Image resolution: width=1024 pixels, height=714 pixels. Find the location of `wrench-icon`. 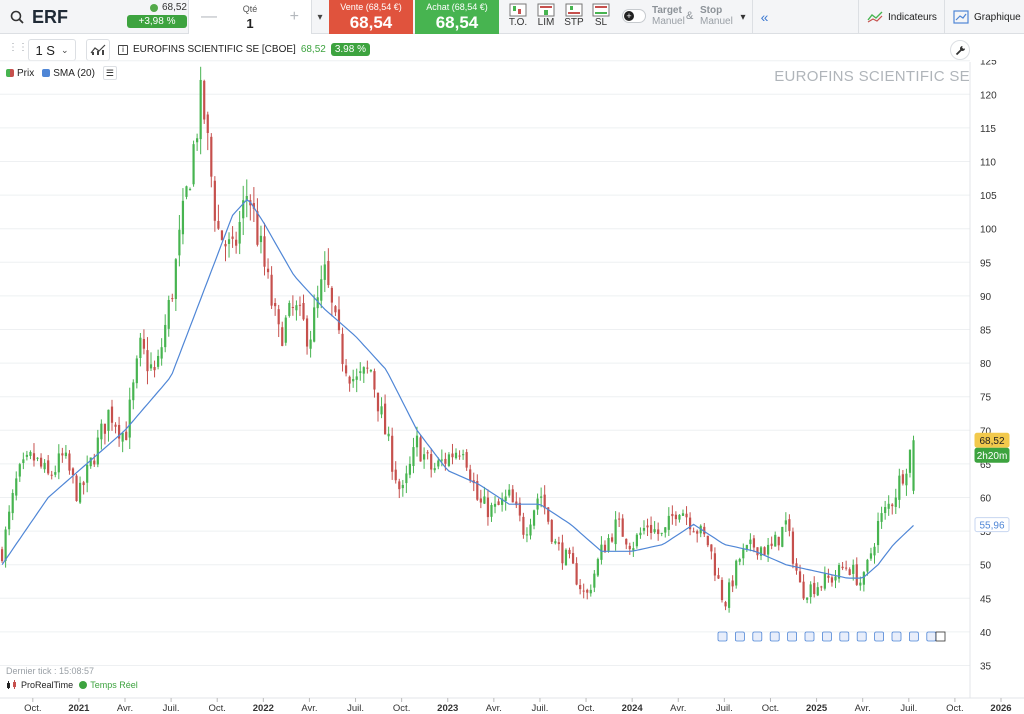

wrench-icon is located at coordinates (960, 50).